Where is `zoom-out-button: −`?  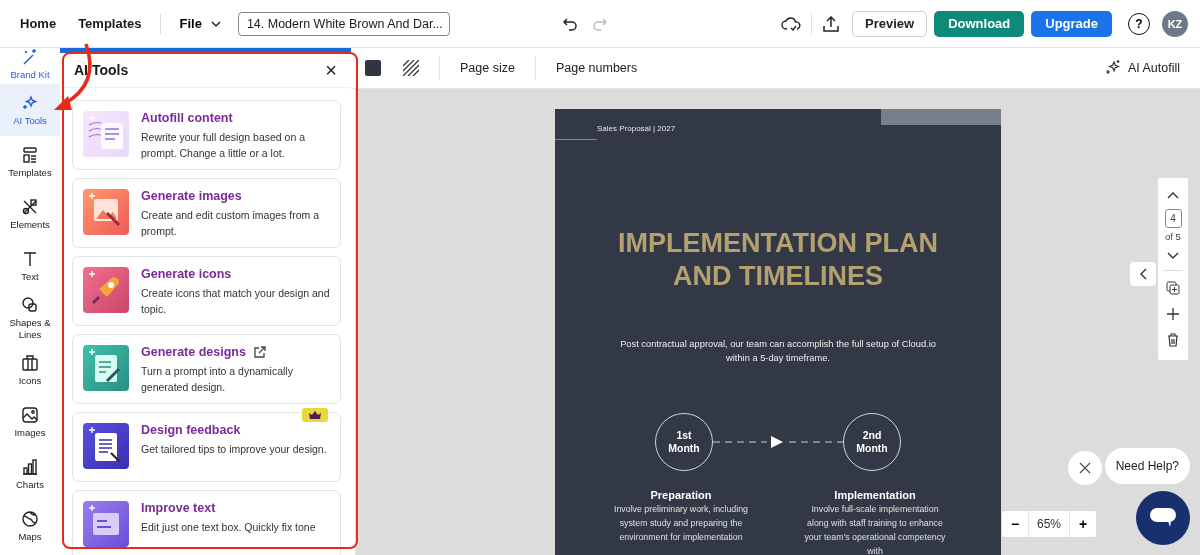 zoom-out-button: − is located at coordinates (1015, 524).